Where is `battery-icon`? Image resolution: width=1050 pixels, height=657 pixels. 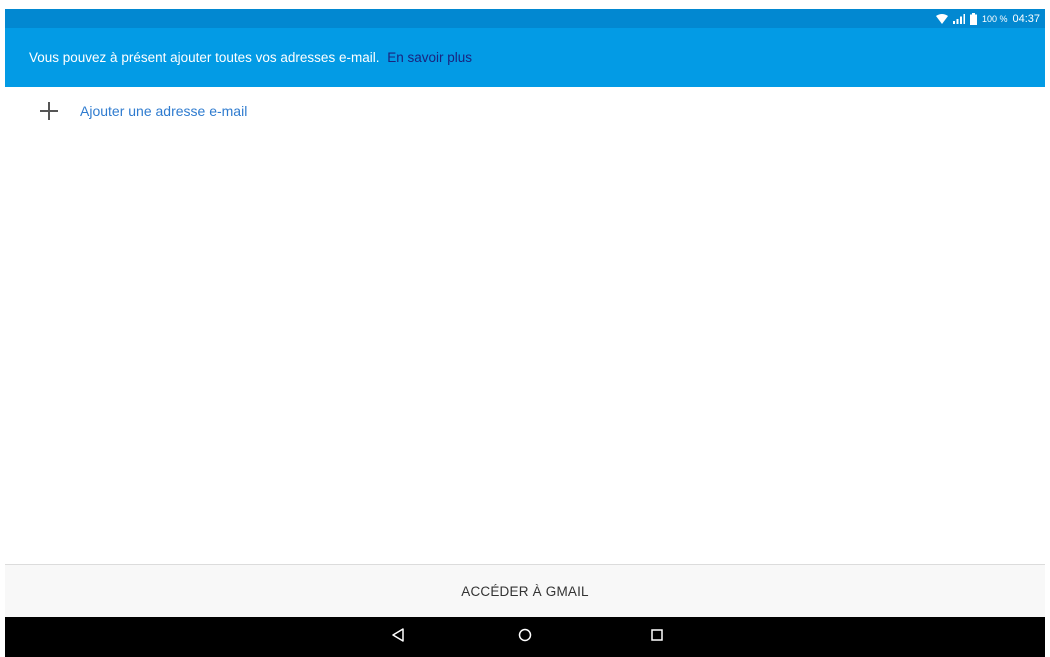 battery-icon is located at coordinates (973, 18).